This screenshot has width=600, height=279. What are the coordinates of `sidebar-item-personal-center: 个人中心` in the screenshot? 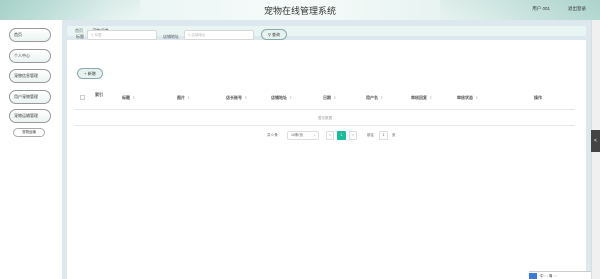 It's located at (30, 56).